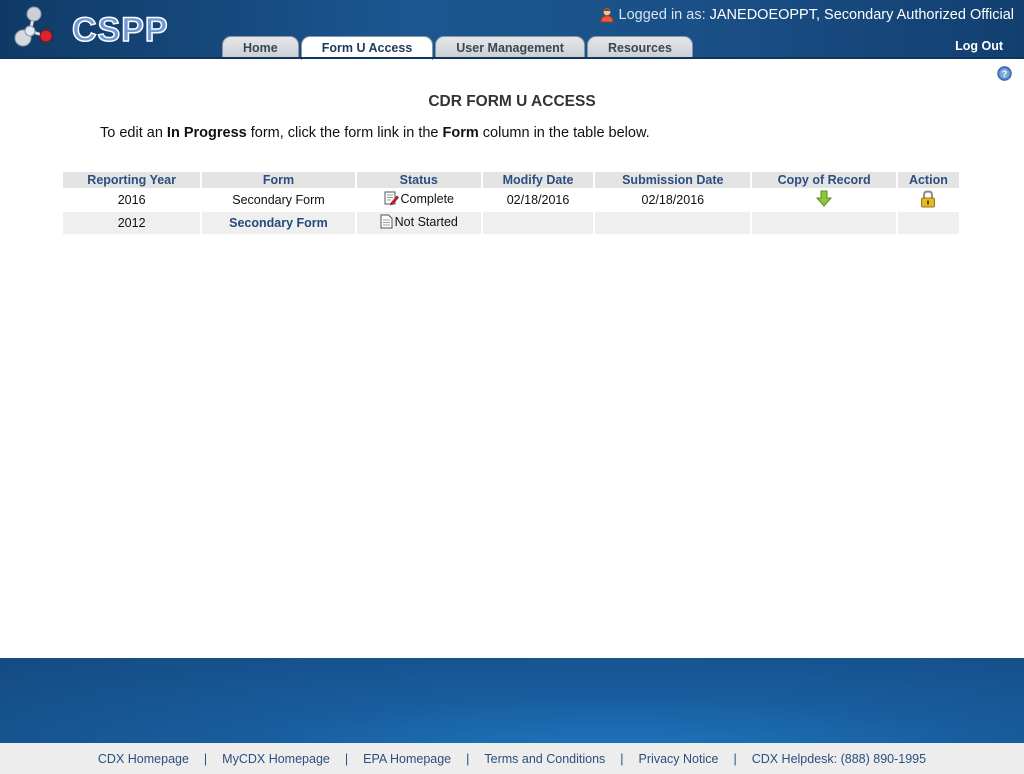  What do you see at coordinates (538, 223) in the screenshot?
I see `cell-modify-date` at bounding box center [538, 223].